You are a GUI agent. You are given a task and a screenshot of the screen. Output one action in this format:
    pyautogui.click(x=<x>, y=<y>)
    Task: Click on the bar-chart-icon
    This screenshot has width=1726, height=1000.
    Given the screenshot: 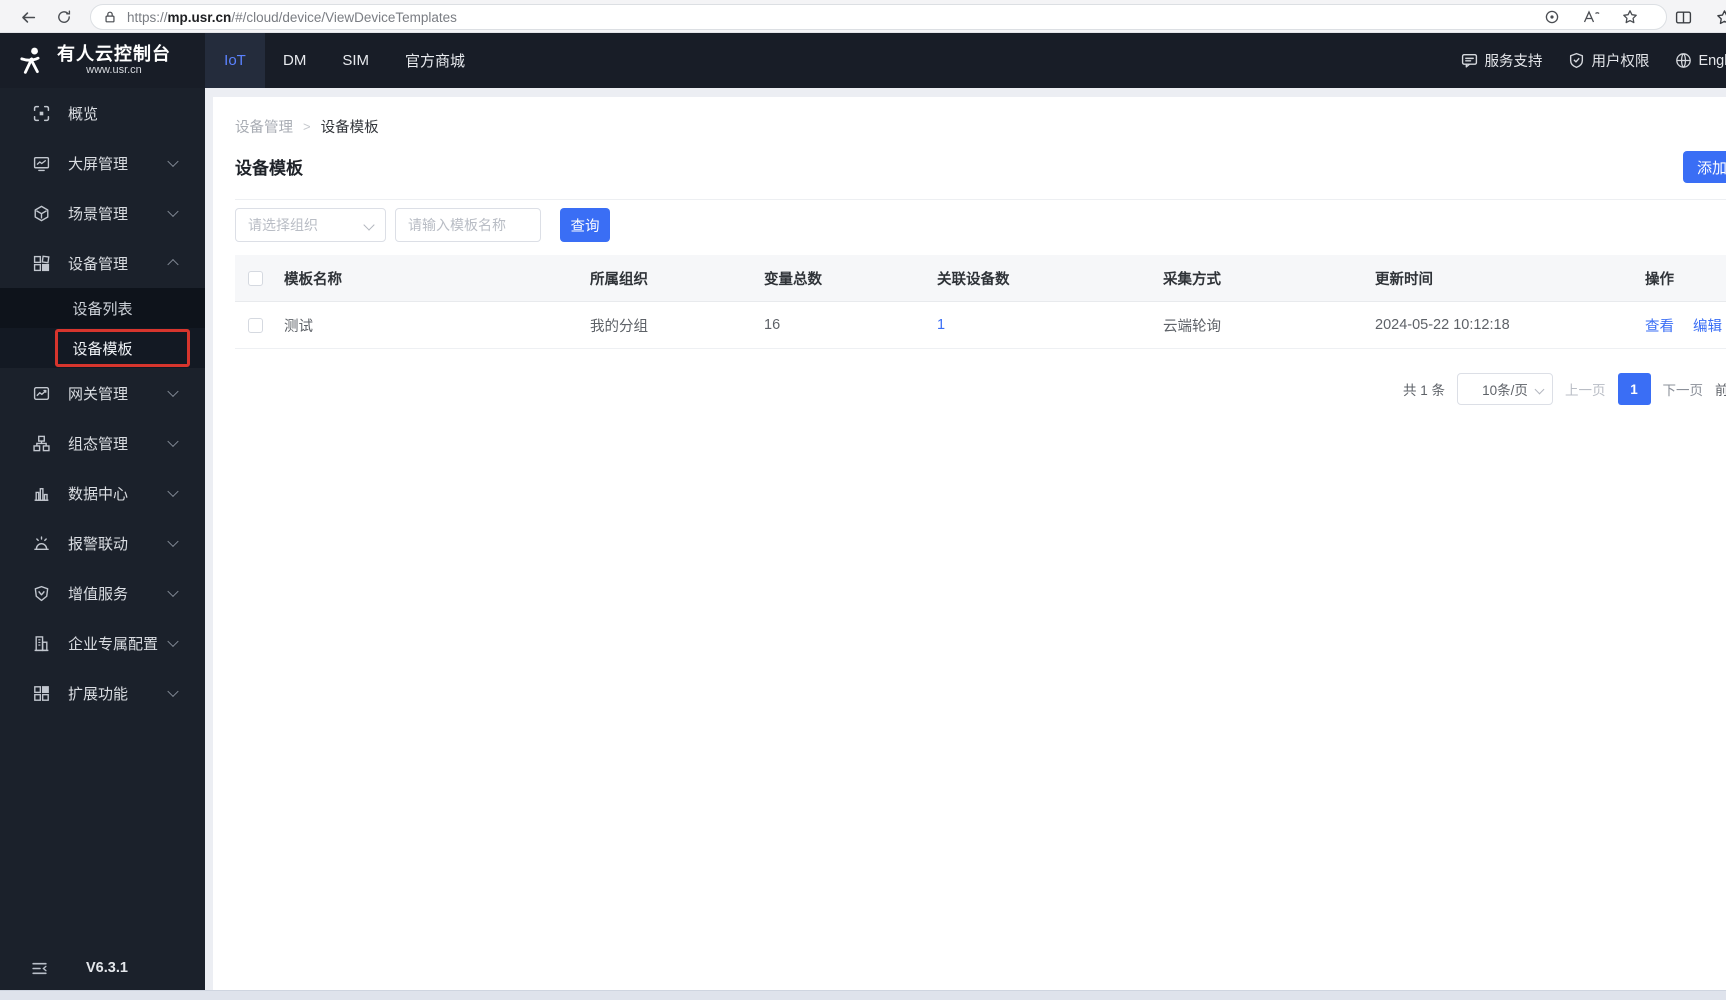 What is the action you would take?
    pyautogui.click(x=41, y=493)
    